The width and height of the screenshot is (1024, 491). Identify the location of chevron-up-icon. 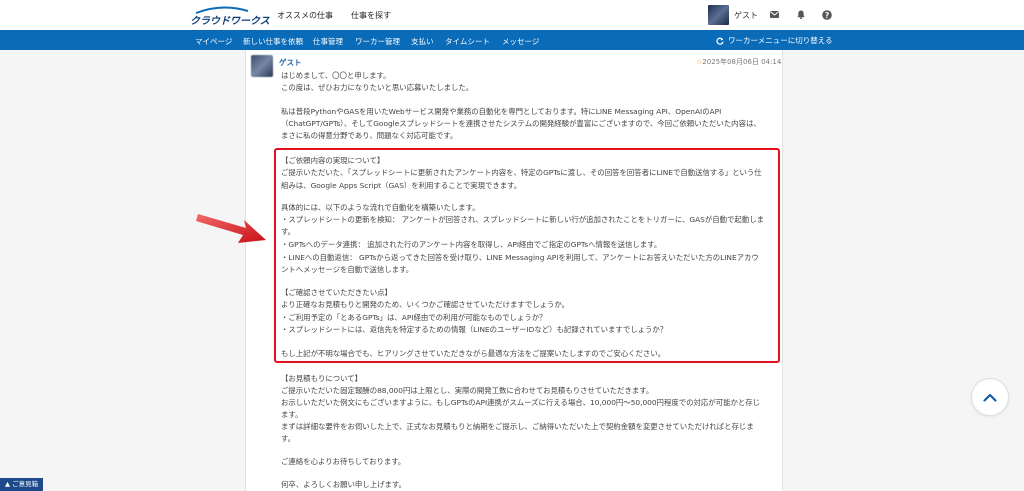
(990, 397).